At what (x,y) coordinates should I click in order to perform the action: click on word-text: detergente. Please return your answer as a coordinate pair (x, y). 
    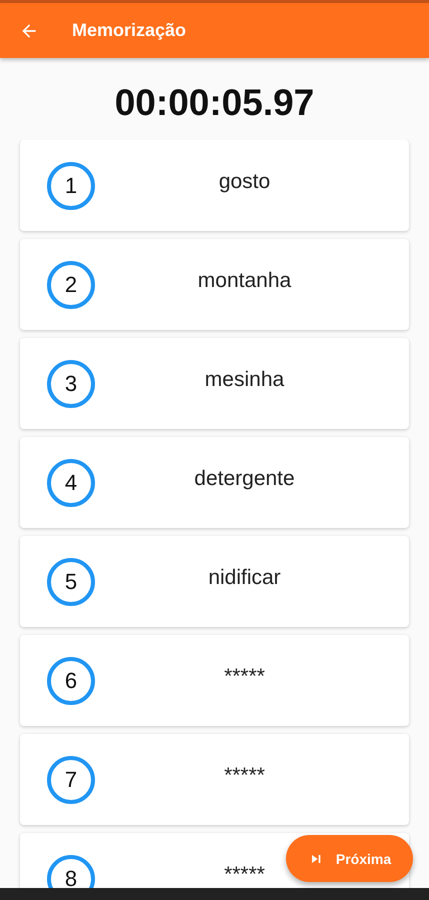
    Looking at the image, I should click on (244, 479).